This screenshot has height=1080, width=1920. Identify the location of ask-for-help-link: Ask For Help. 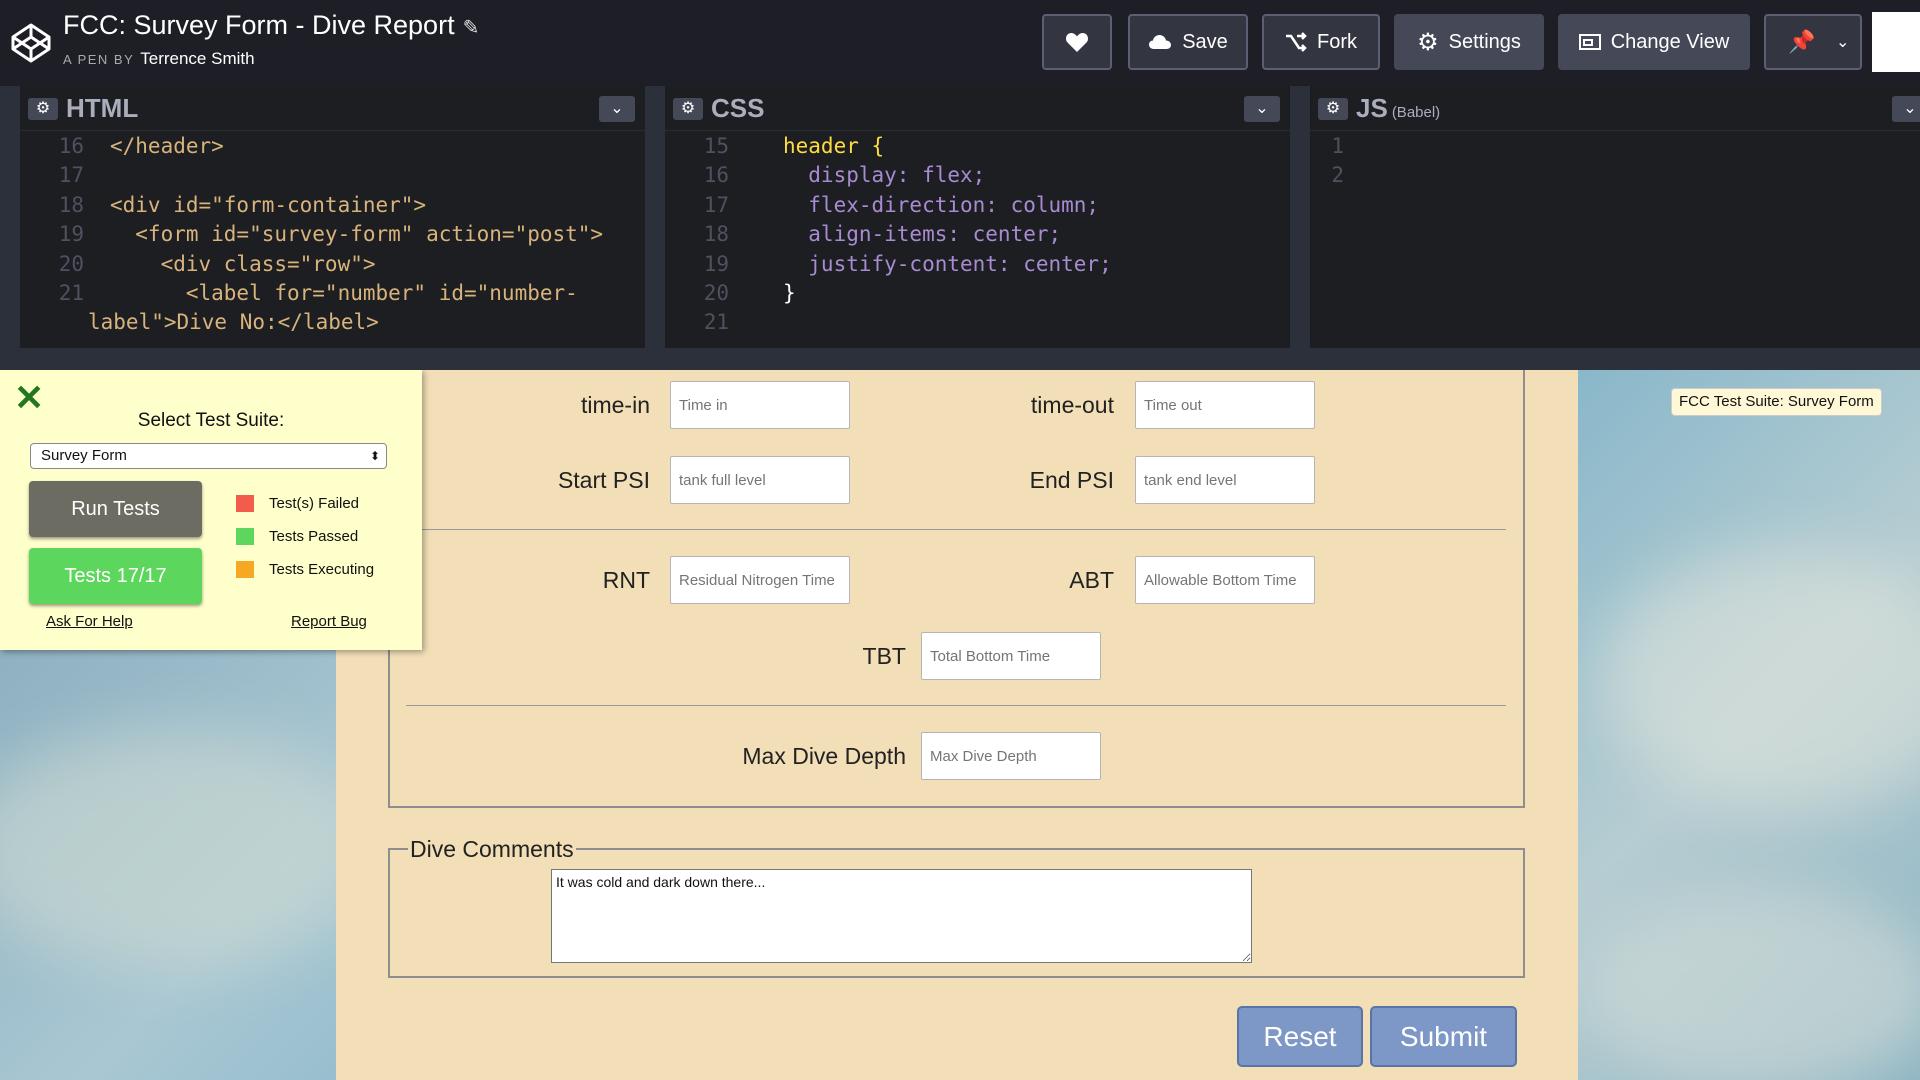
(89, 621).